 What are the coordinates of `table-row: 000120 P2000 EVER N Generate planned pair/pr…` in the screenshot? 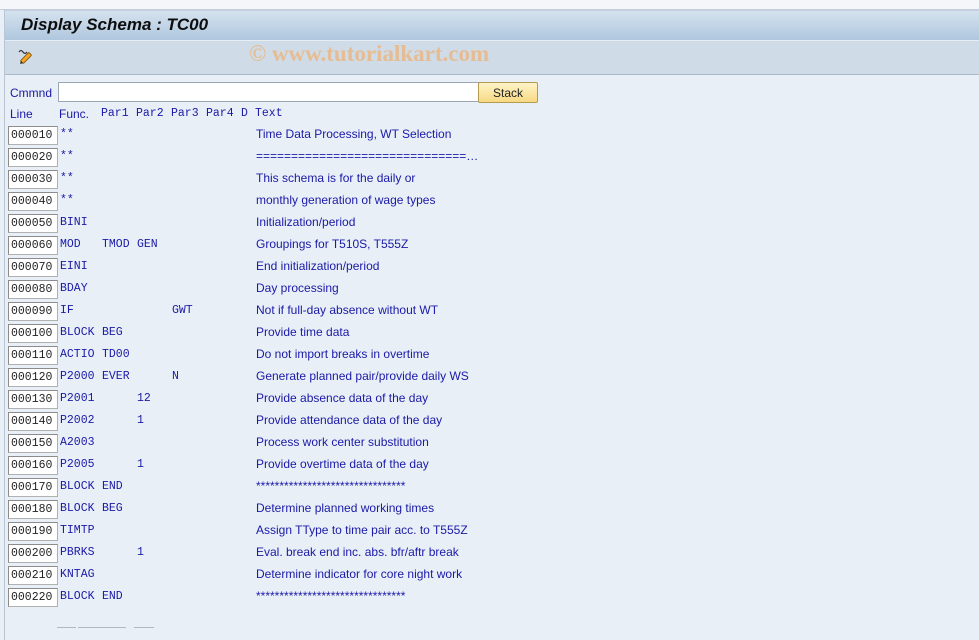 It's located at (488, 378).